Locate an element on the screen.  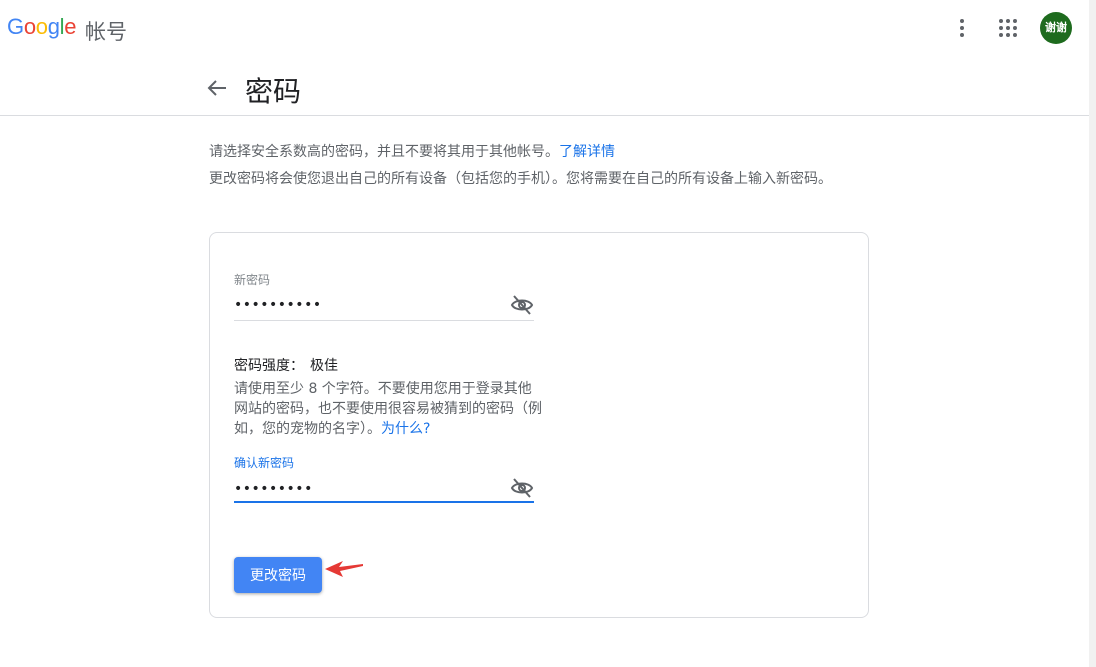
strength-value: 极佳 is located at coordinates (324, 366).